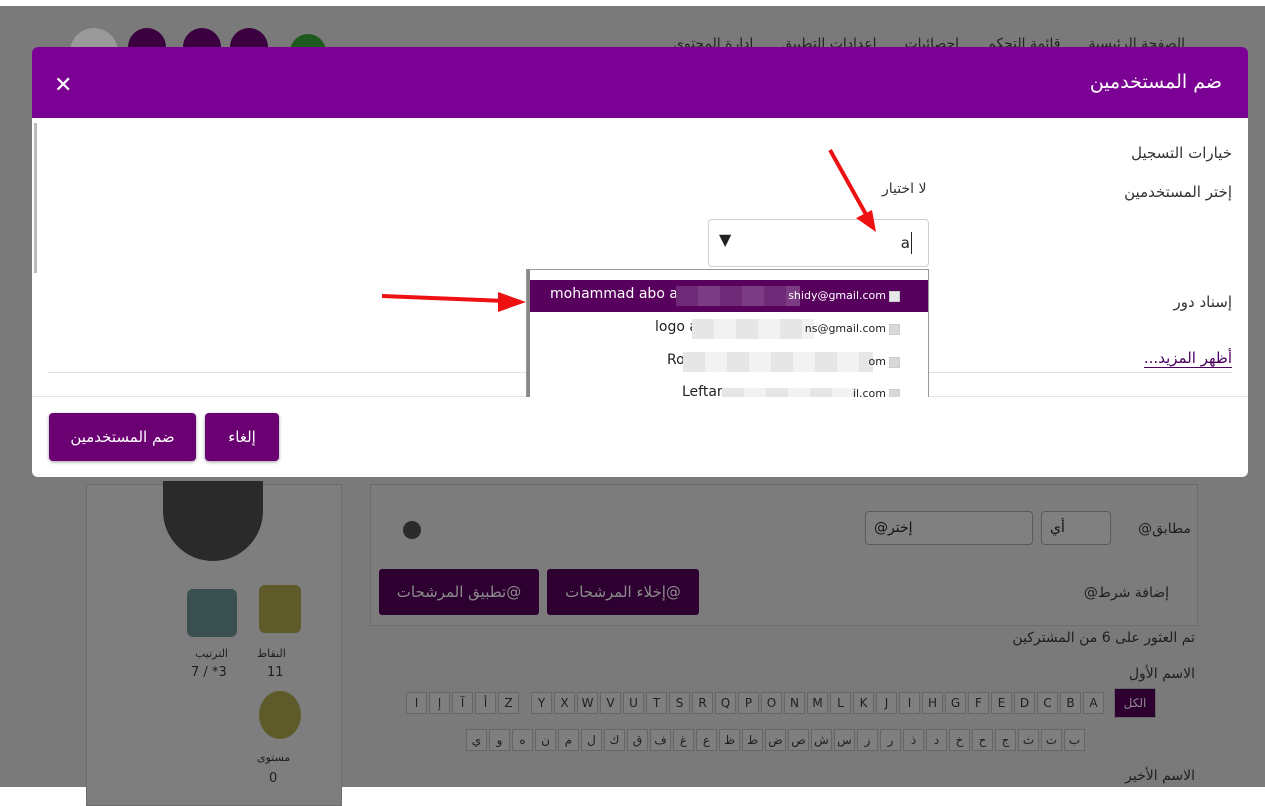 This screenshot has width=1265, height=806. What do you see at coordinates (485, 703) in the screenshot?
I see `initial-letter-button: أ` at bounding box center [485, 703].